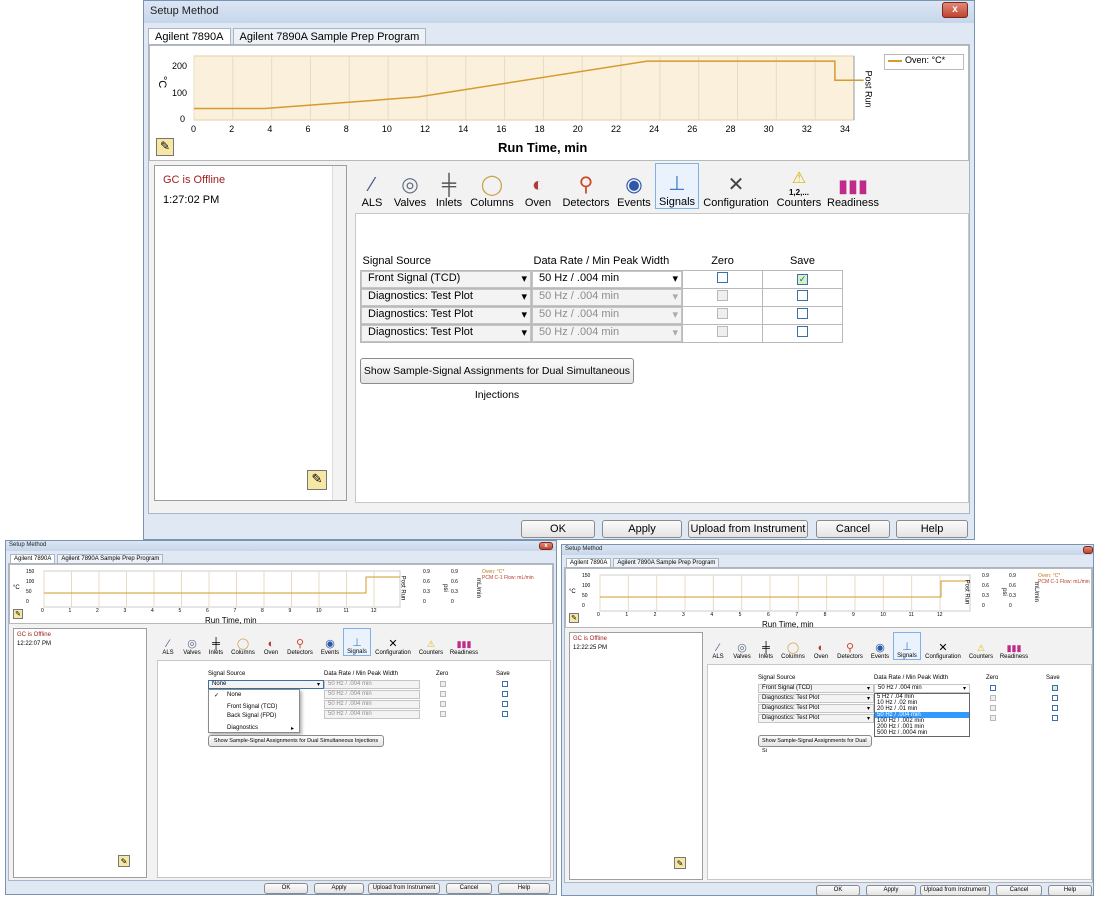  What do you see at coordinates (266, 684) in the screenshot?
I see `signal-source-select-open: None ▾` at bounding box center [266, 684].